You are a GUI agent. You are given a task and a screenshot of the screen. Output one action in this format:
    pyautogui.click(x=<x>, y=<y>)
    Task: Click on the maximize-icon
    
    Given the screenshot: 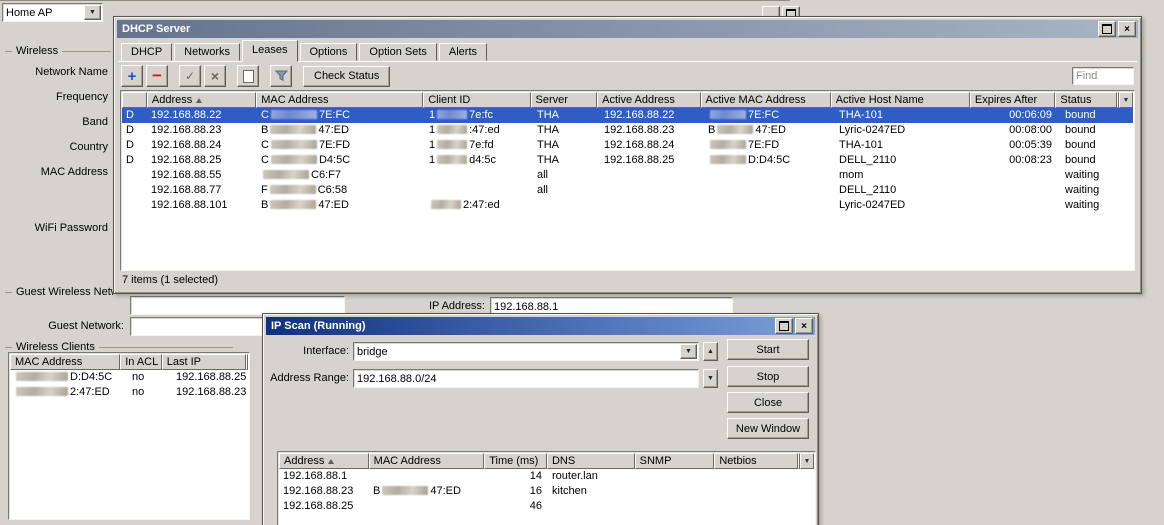 What is the action you would take?
    pyautogui.click(x=1107, y=29)
    